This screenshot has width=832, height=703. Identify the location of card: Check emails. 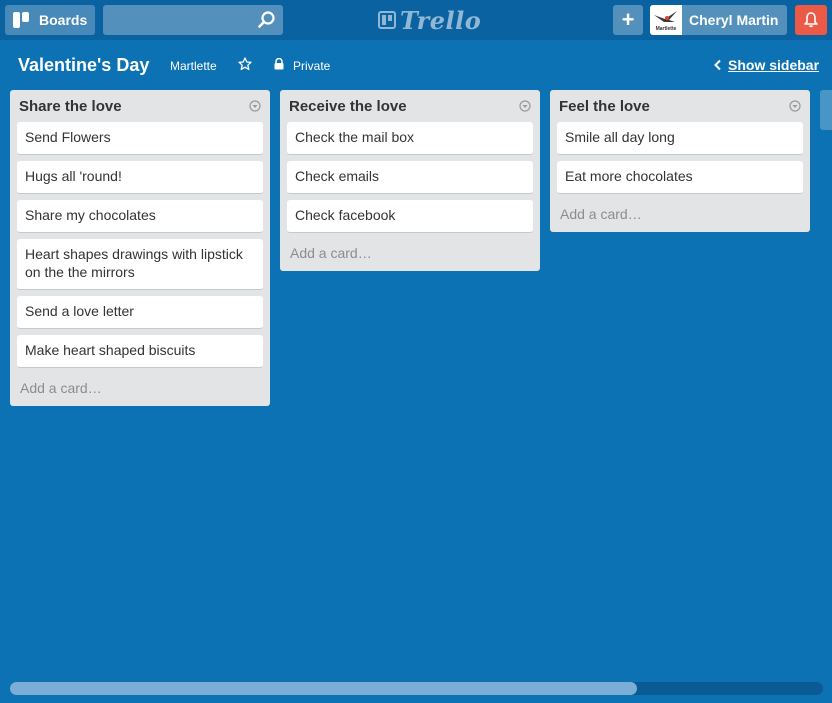
(410, 177).